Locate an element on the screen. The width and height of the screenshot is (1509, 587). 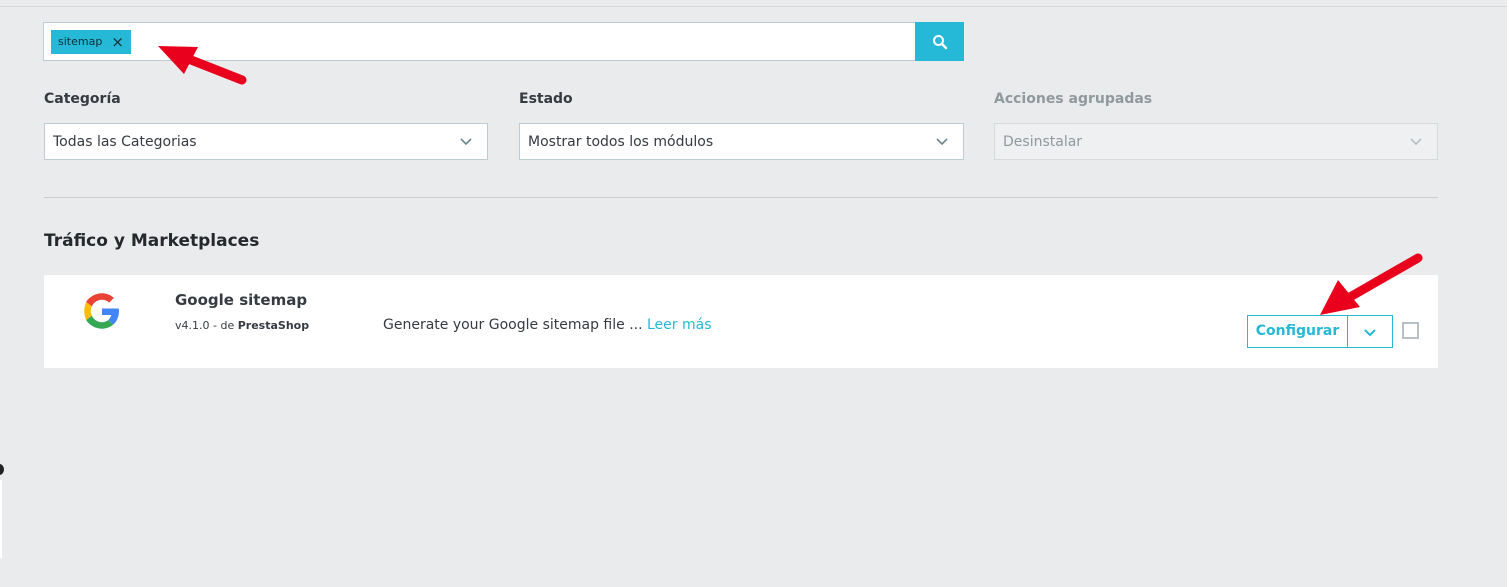
module-search-input: sitemap × is located at coordinates (480, 41).